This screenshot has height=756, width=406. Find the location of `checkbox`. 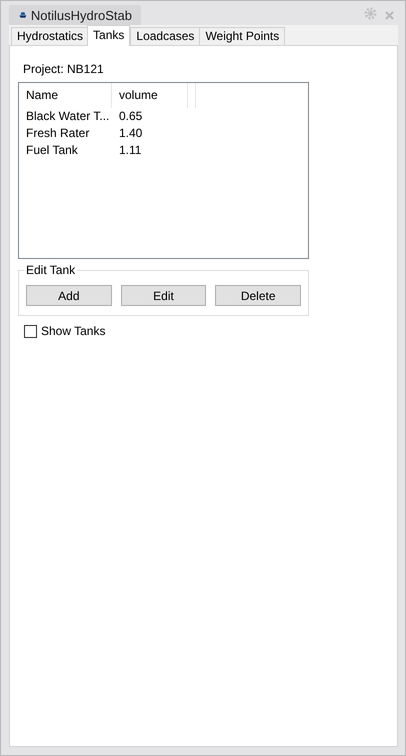

checkbox is located at coordinates (30, 331).